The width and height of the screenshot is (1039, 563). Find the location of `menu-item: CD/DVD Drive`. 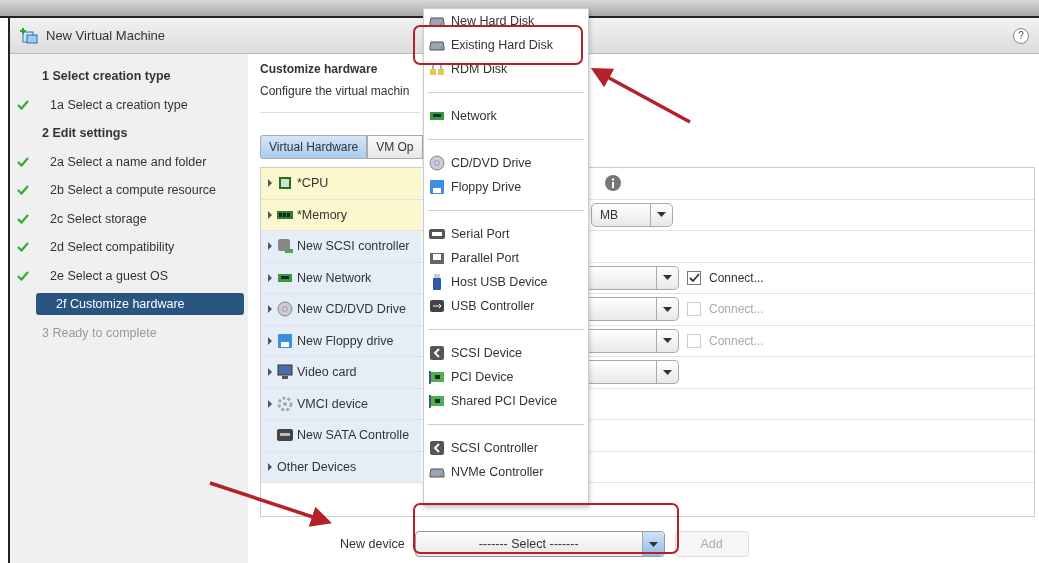

menu-item: CD/DVD Drive is located at coordinates (506, 163).